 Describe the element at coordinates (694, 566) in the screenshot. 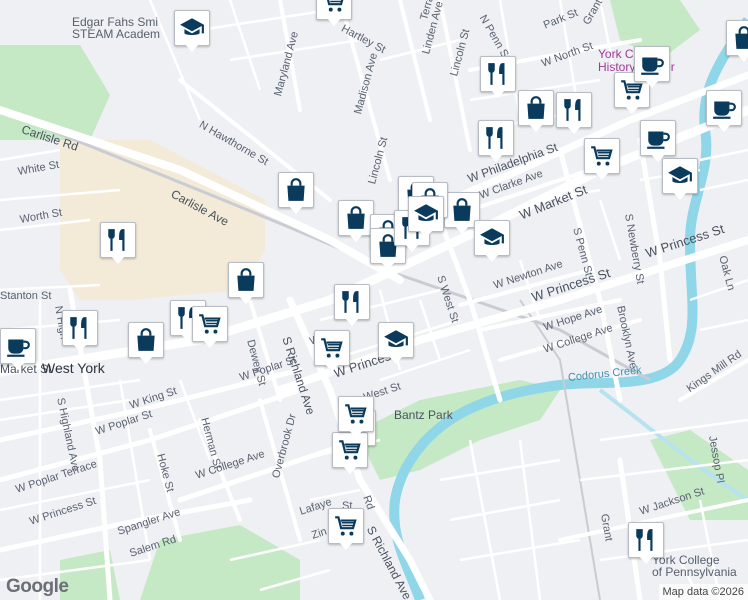

I see `label-york-college: York College of Pennsylvania` at that location.